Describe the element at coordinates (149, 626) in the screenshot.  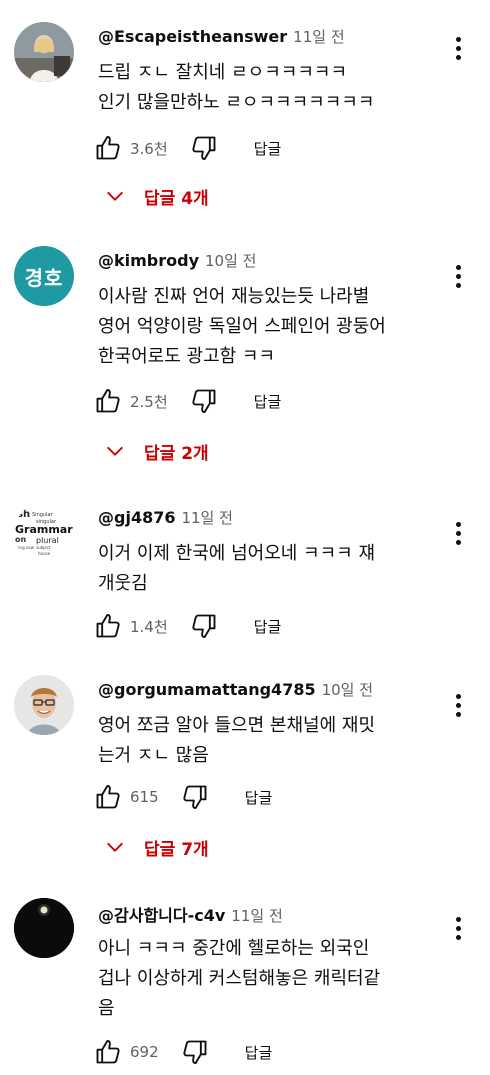
I see `like-count: 1.4천` at that location.